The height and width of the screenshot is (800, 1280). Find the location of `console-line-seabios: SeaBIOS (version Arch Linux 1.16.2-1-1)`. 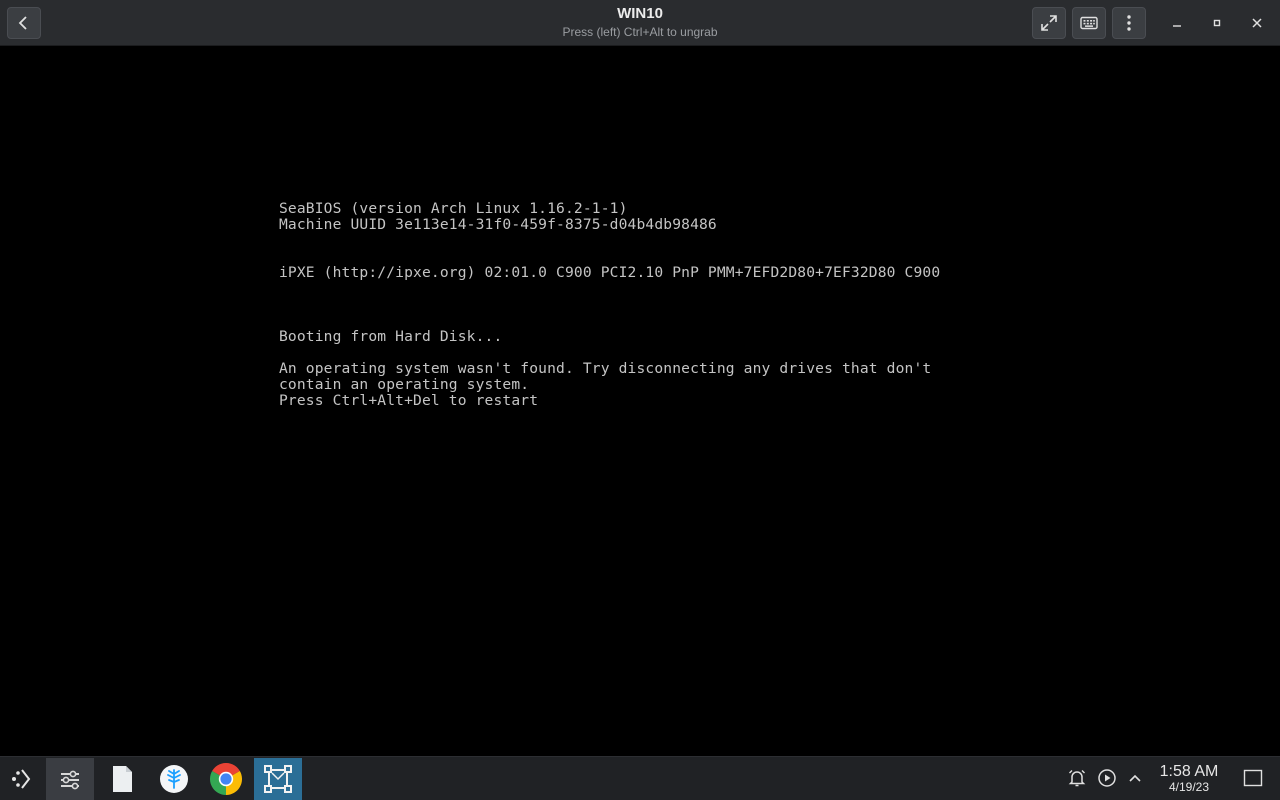

console-line-seabios: SeaBIOS (version Arch Linux 1.16.2-1-1) is located at coordinates (453, 208).